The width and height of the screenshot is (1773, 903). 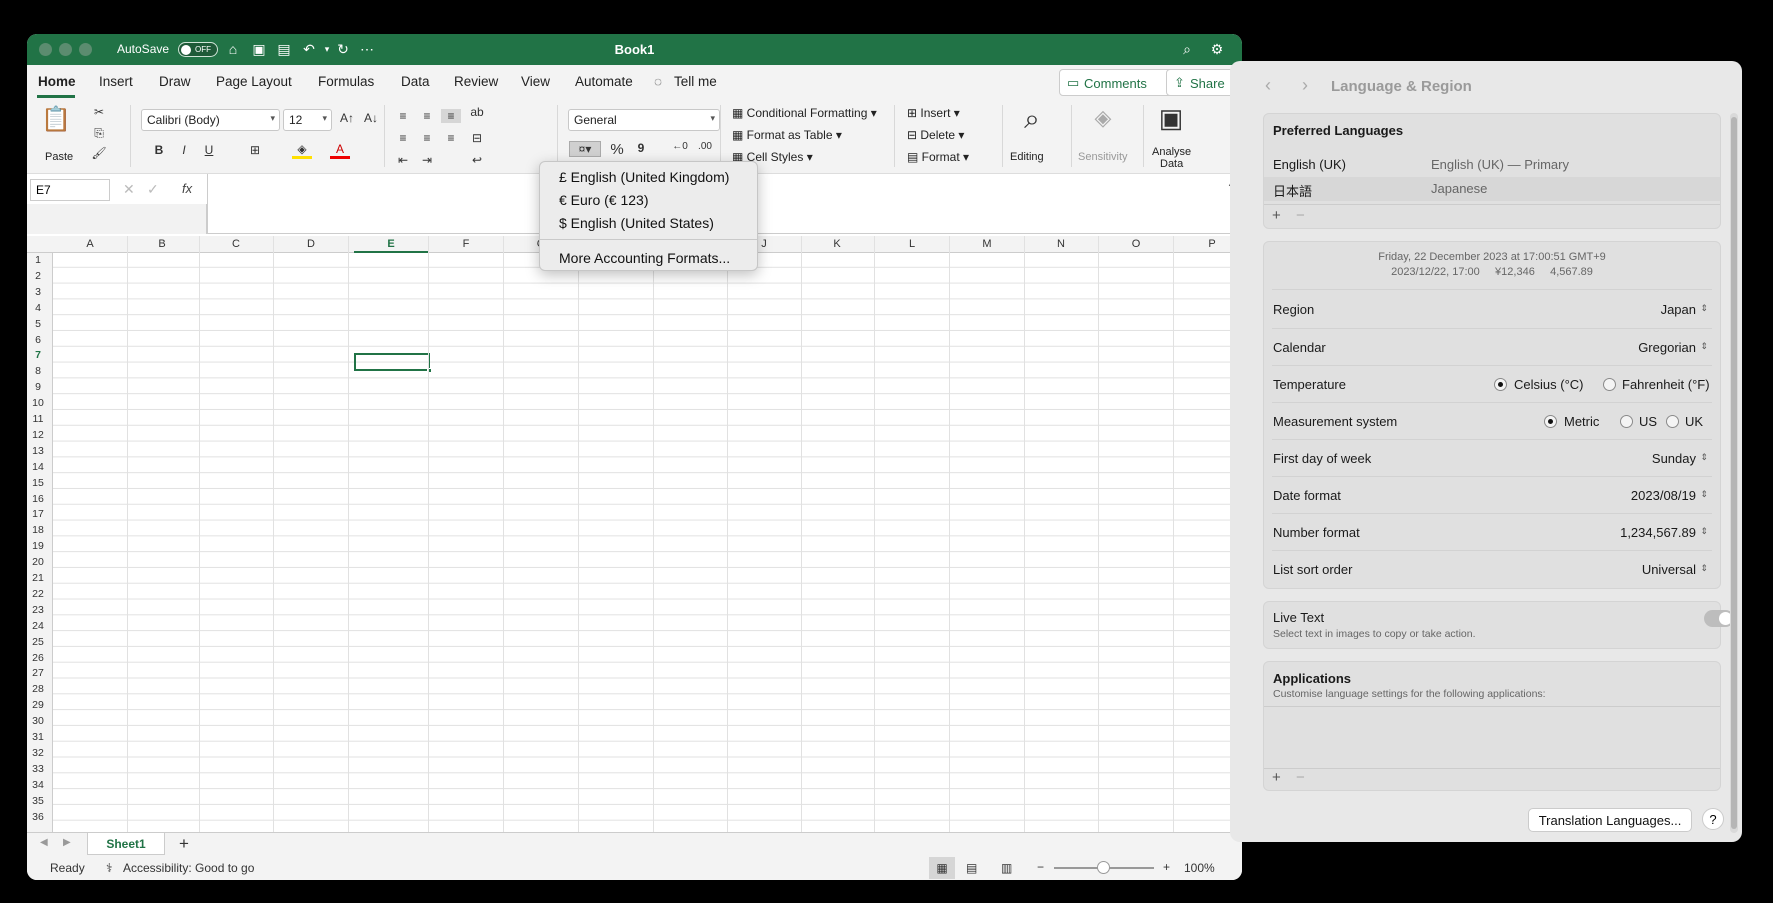 What do you see at coordinates (56, 119) in the screenshot?
I see `paste-icon: 📋` at bounding box center [56, 119].